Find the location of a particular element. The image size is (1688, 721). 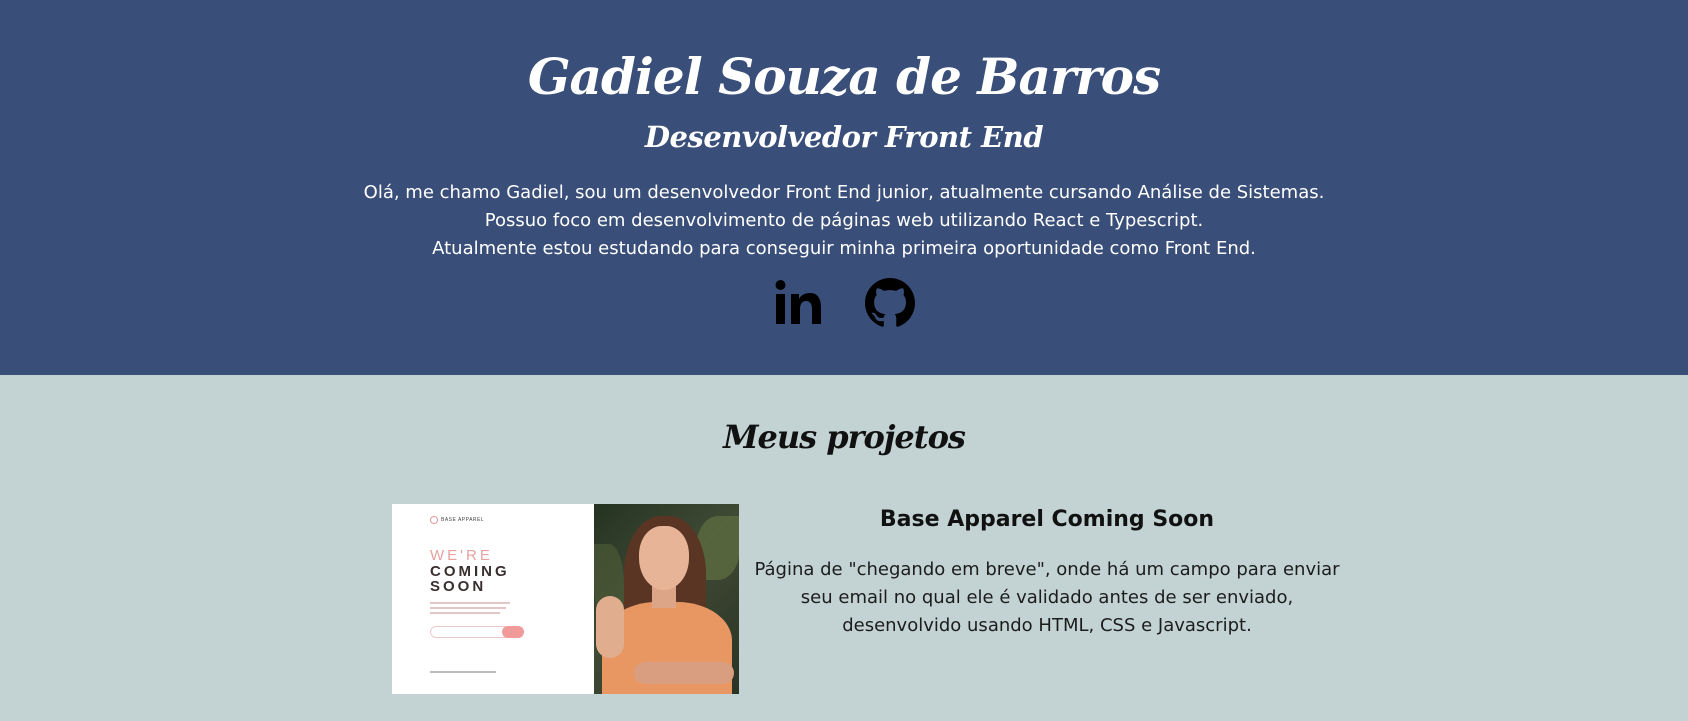

thumbnail-logo: BASE APPAREL is located at coordinates (457, 520).